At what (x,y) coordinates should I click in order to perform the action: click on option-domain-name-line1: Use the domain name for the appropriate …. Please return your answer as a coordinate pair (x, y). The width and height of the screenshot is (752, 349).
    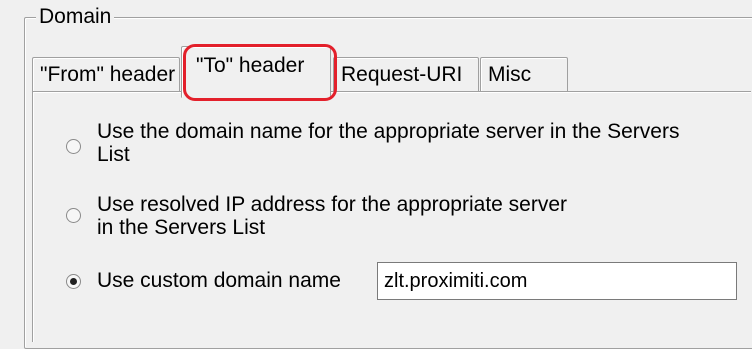
    Looking at the image, I should click on (388, 131).